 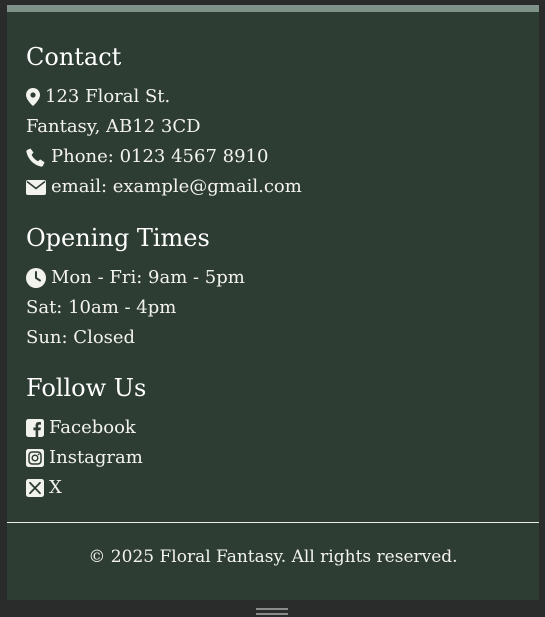 What do you see at coordinates (35, 157) in the screenshot?
I see `phone-icon` at bounding box center [35, 157].